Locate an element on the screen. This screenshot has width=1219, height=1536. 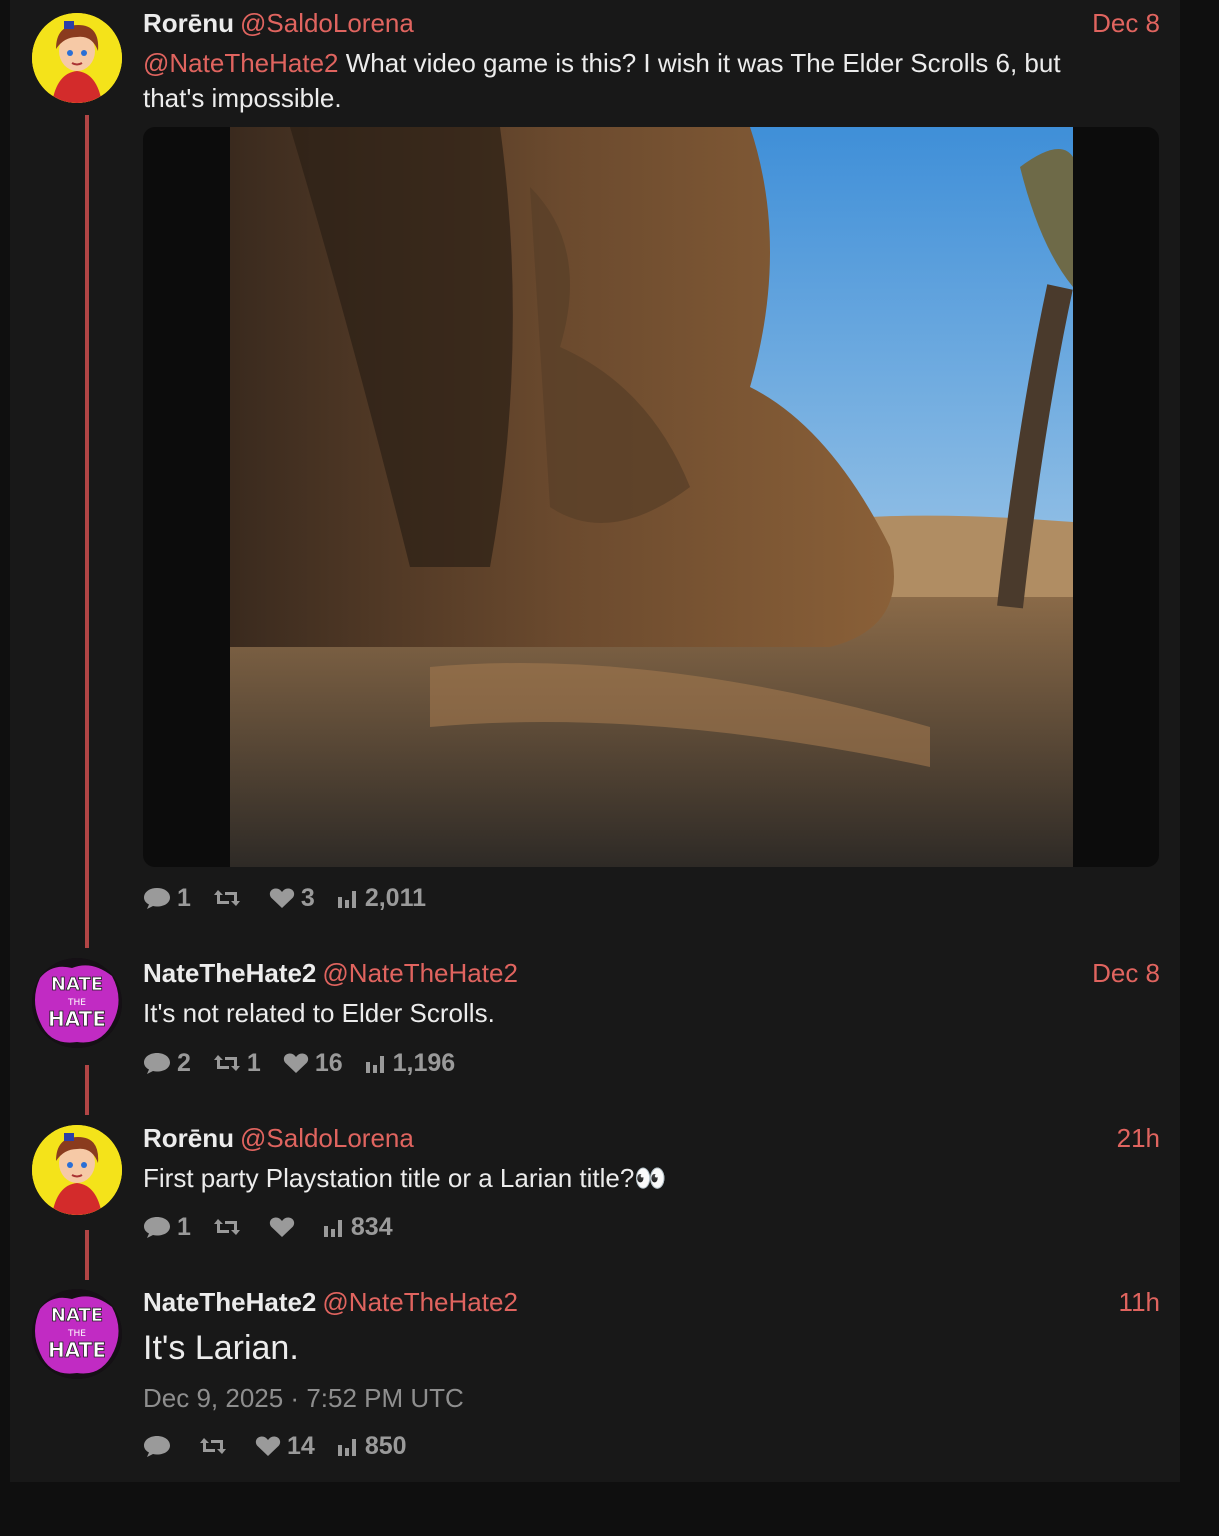
tweet-stats: 1 3 2,011 is located at coordinates (295, 898).